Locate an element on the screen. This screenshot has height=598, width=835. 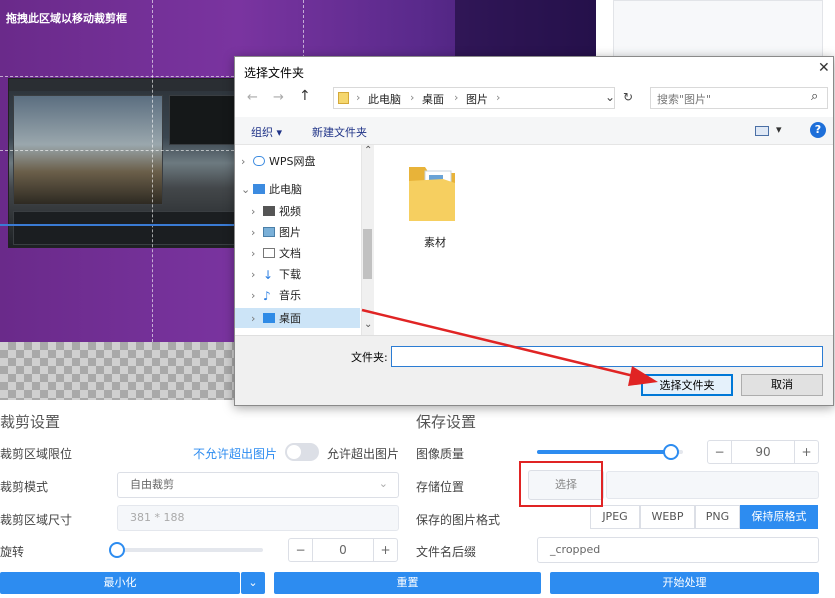
close-icon: ✕ is located at coordinates (824, 68).